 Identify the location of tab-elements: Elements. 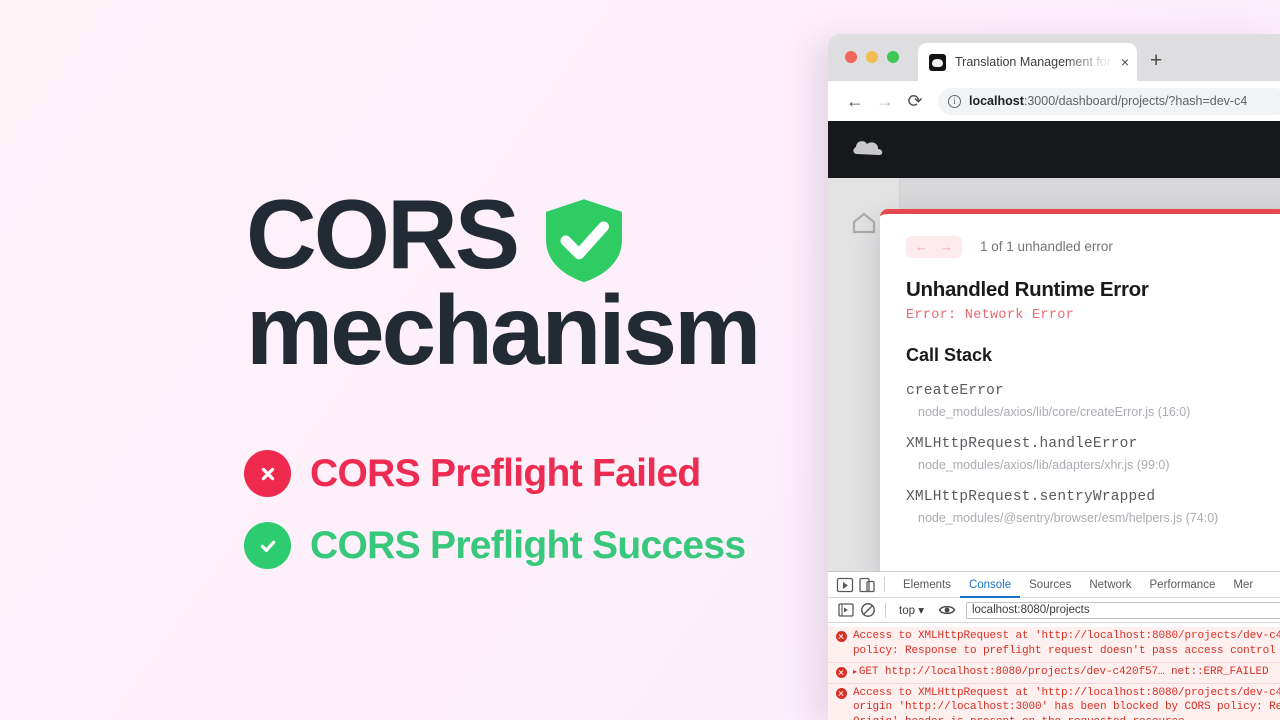
(927, 585).